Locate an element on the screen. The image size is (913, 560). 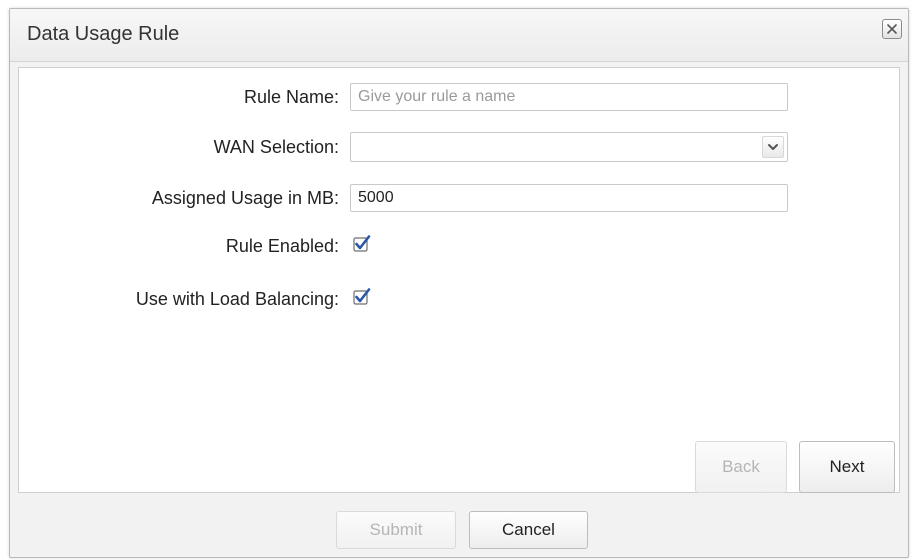
close-button is located at coordinates (892, 29).